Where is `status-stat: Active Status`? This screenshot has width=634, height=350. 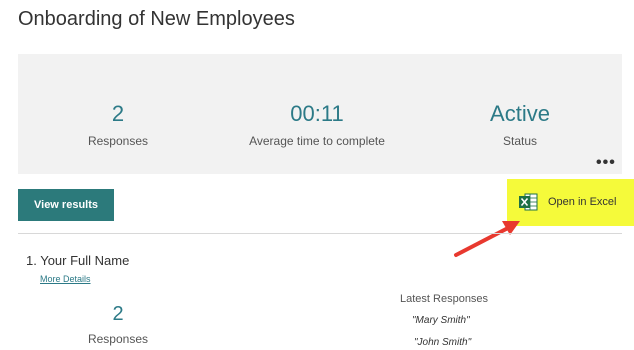 status-stat: Active Status is located at coordinates (520, 125).